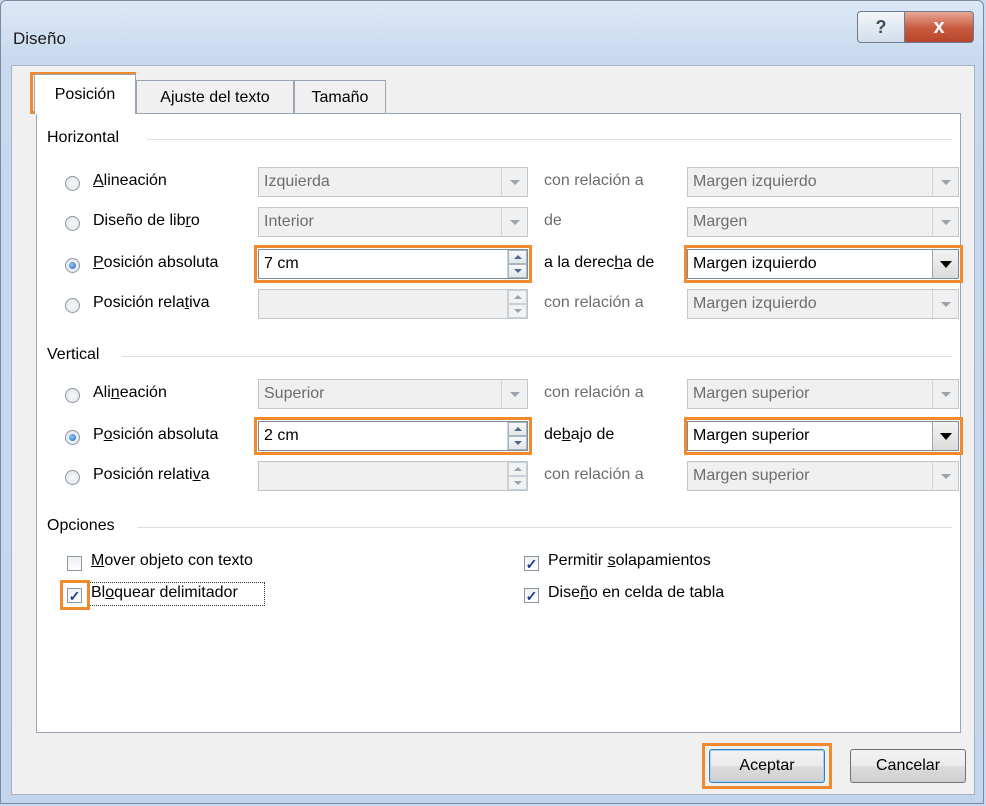 The image size is (986, 806). I want to click on close-button: x, so click(939, 27).